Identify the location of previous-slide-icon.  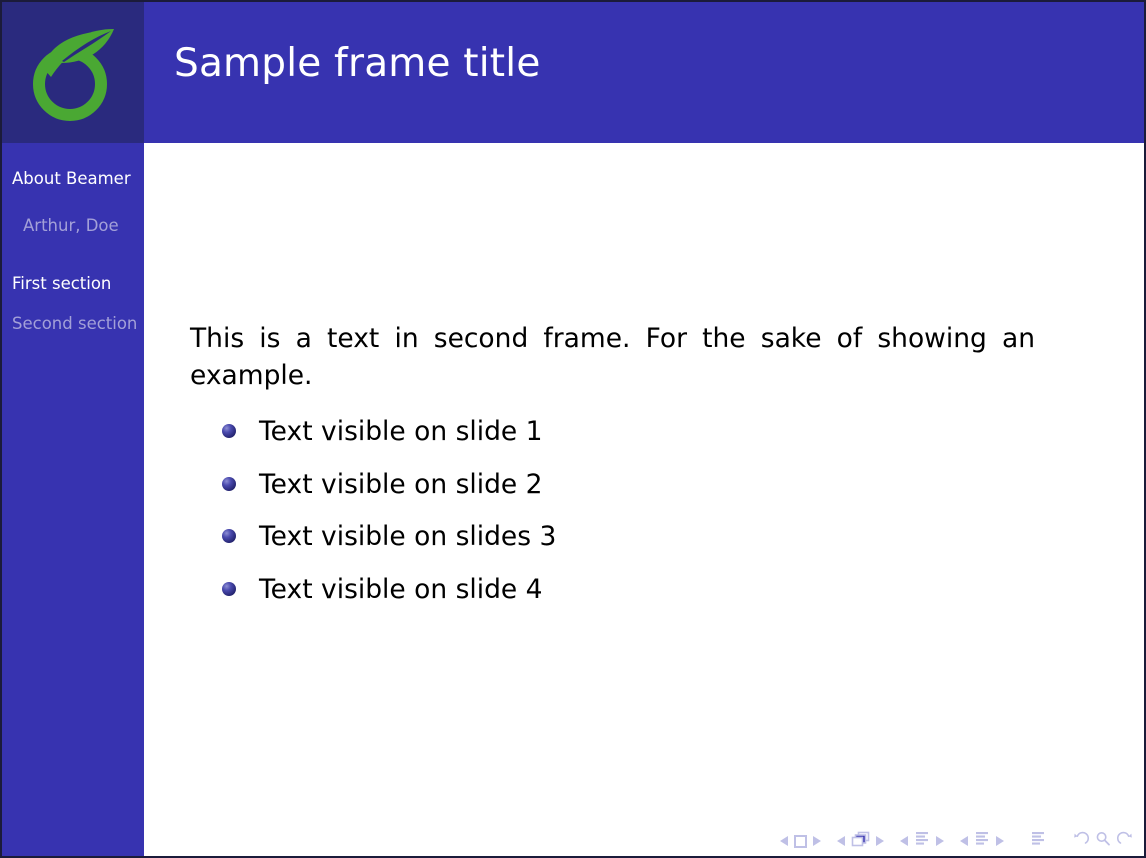
(784, 841).